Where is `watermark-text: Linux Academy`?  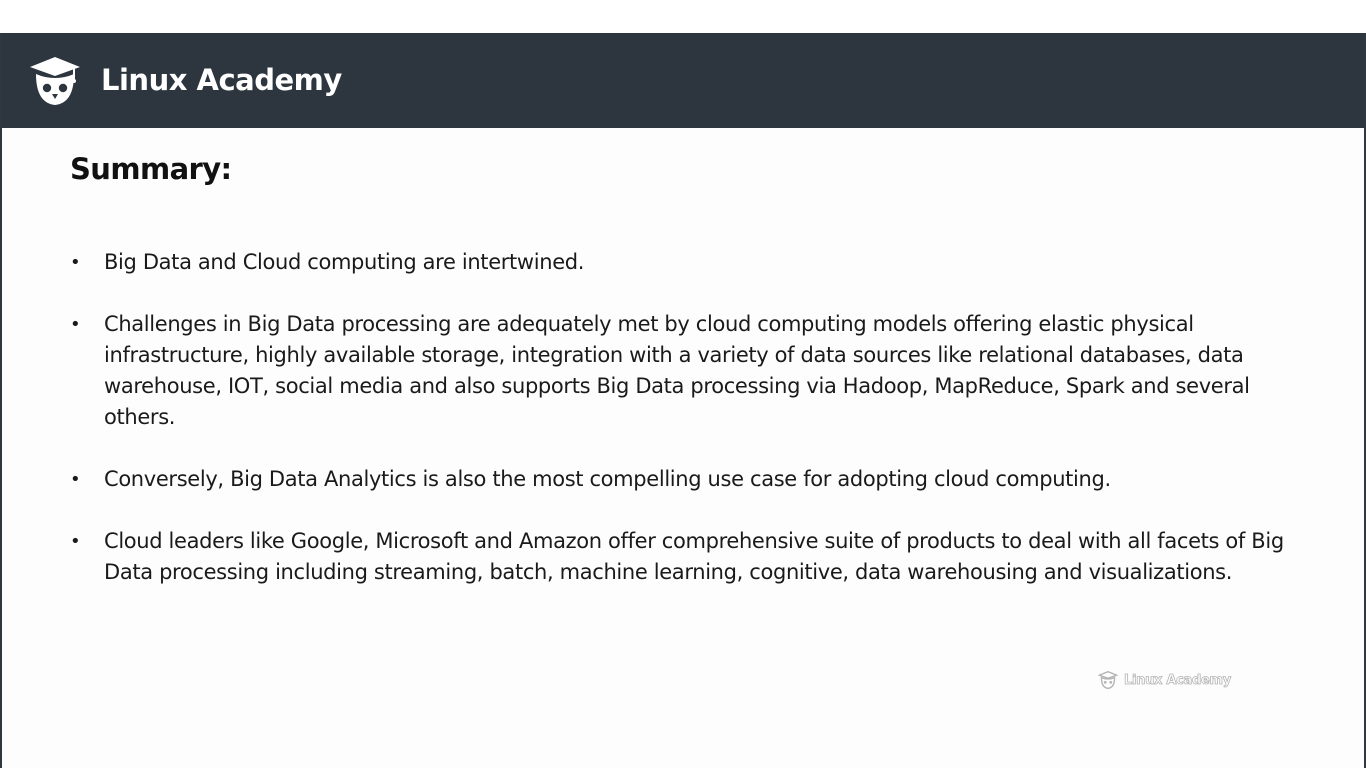 watermark-text: Linux Academy is located at coordinates (1178, 680).